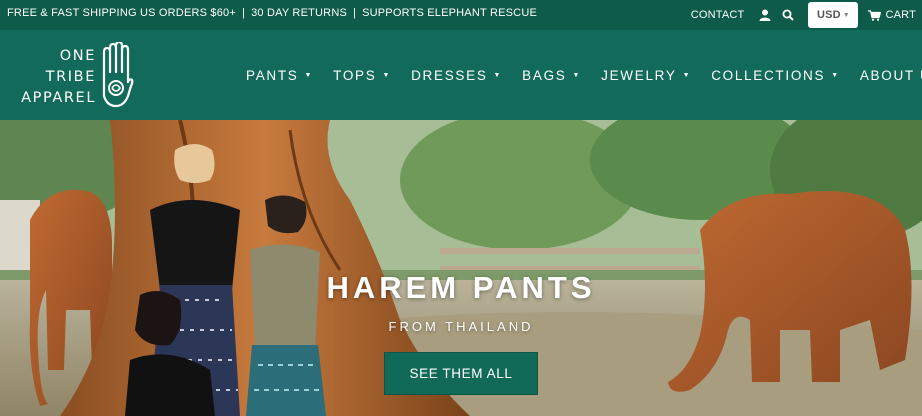 Image resolution: width=922 pixels, height=416 pixels. I want to click on hamsa-hand-icon, so click(118, 75).